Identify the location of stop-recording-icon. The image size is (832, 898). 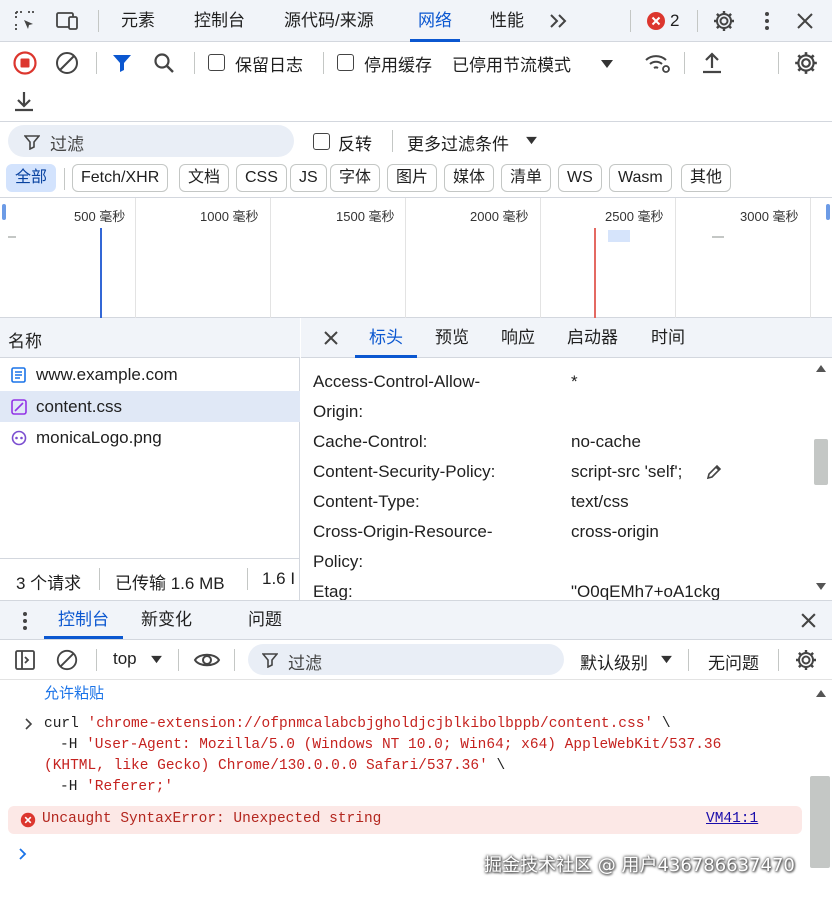
(25, 65).